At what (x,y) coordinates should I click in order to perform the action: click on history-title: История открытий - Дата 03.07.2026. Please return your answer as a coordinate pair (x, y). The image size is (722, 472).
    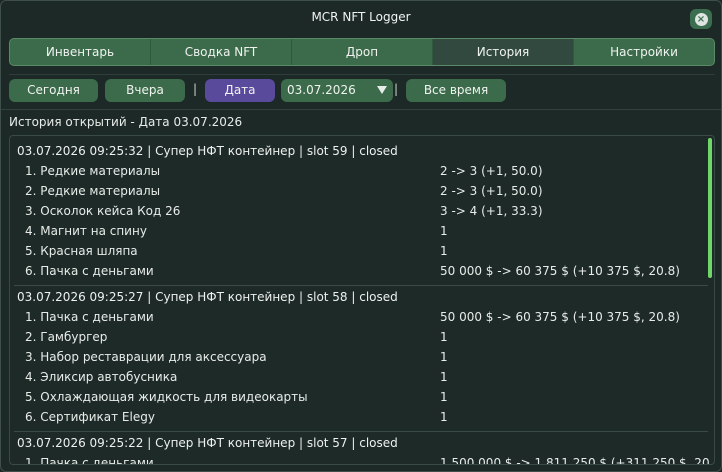
    Looking at the image, I should click on (126, 122).